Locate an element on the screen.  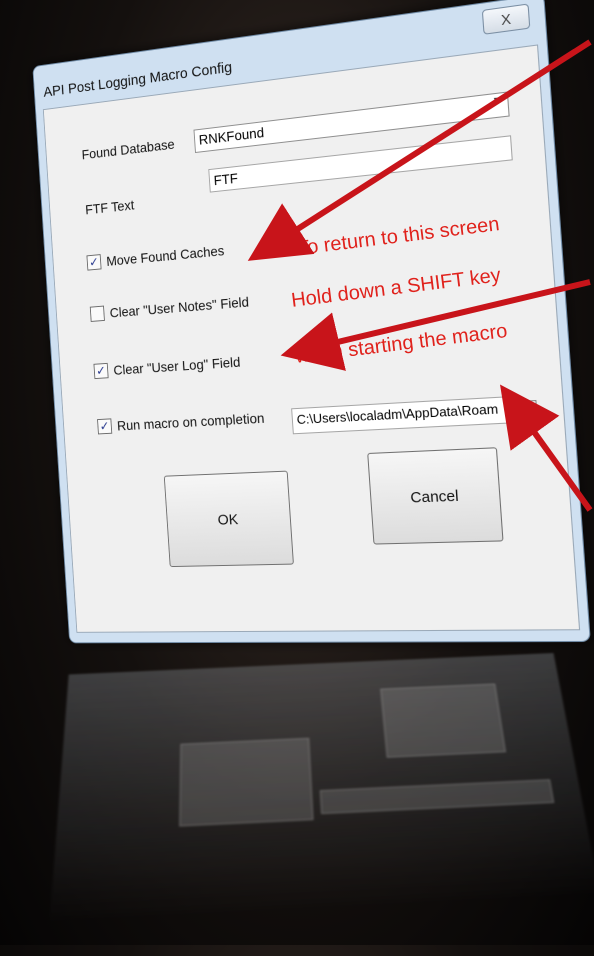
browse-button: 📂 is located at coordinates (523, 413).